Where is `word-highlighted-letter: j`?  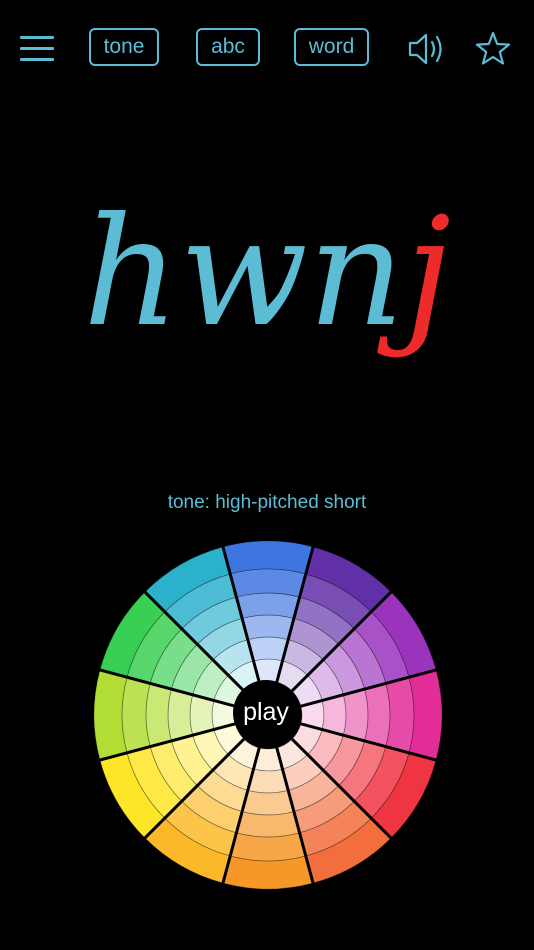
word-highlighted-letter: j is located at coordinates (428, 273).